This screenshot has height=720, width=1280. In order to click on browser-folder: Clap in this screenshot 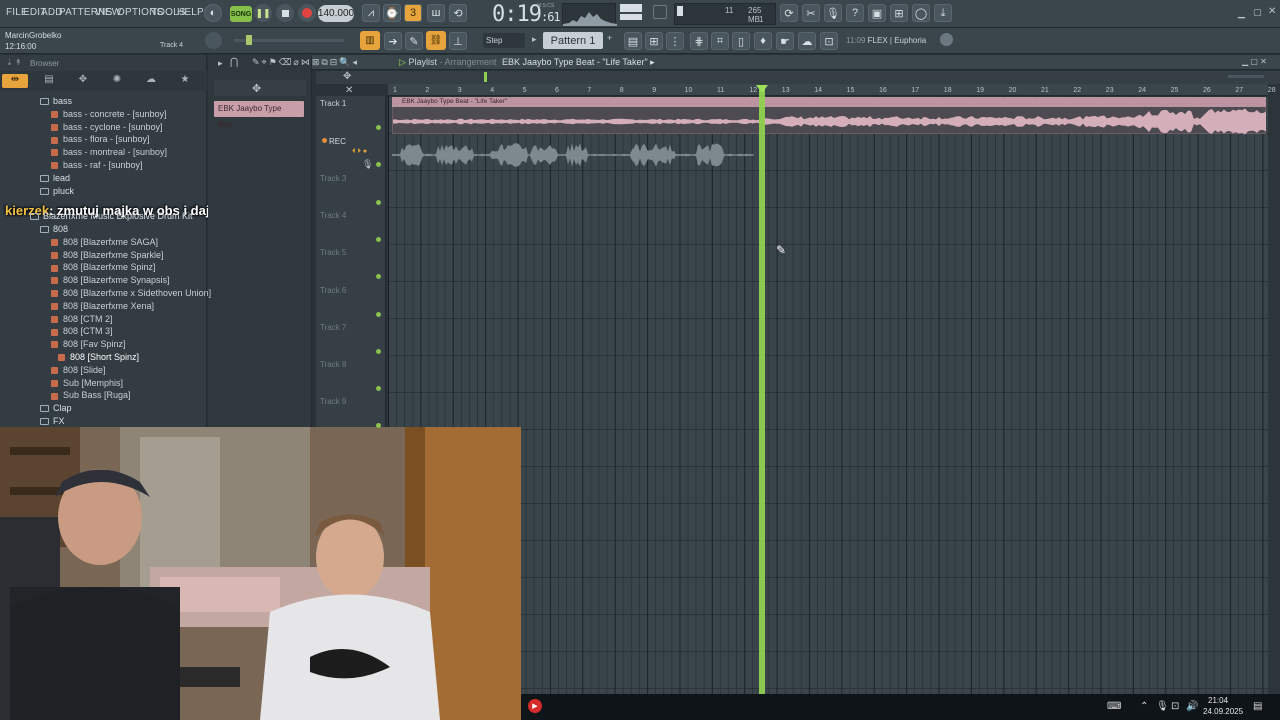, I will do `click(56, 408)`.